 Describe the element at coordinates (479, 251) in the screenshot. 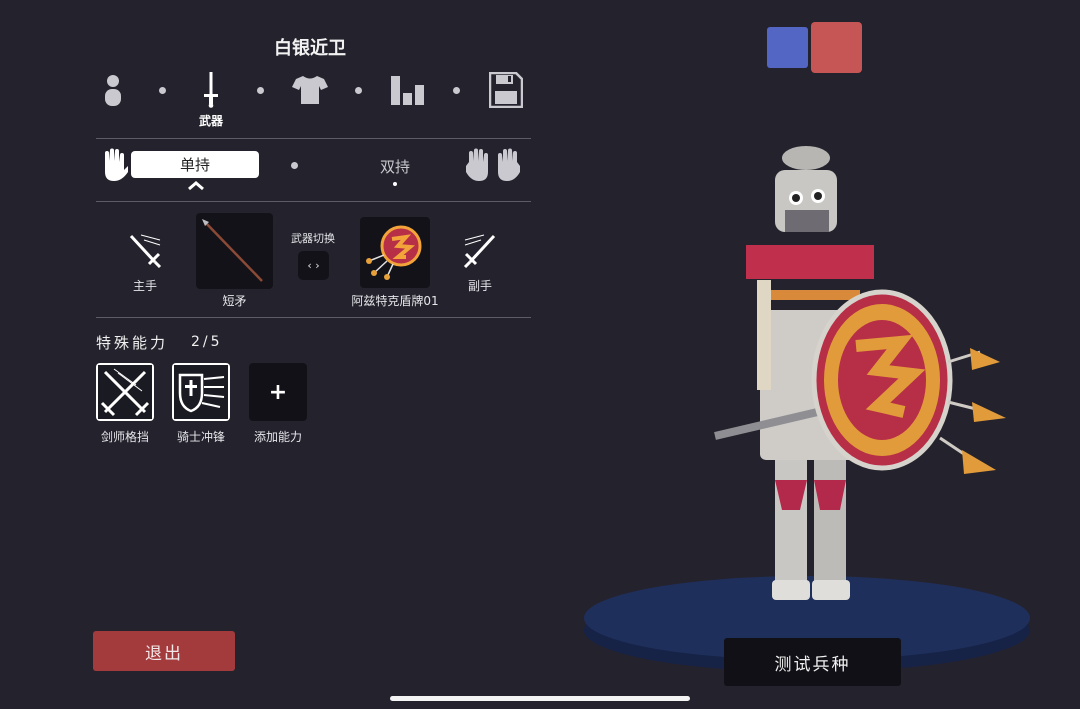

I see `off-hand-sword-icon` at that location.